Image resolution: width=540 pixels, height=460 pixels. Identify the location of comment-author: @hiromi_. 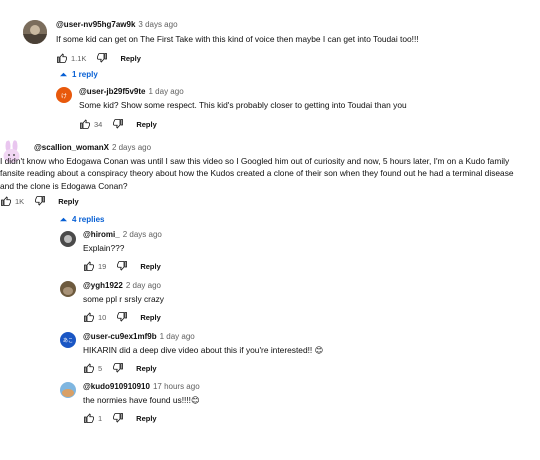
(101, 234).